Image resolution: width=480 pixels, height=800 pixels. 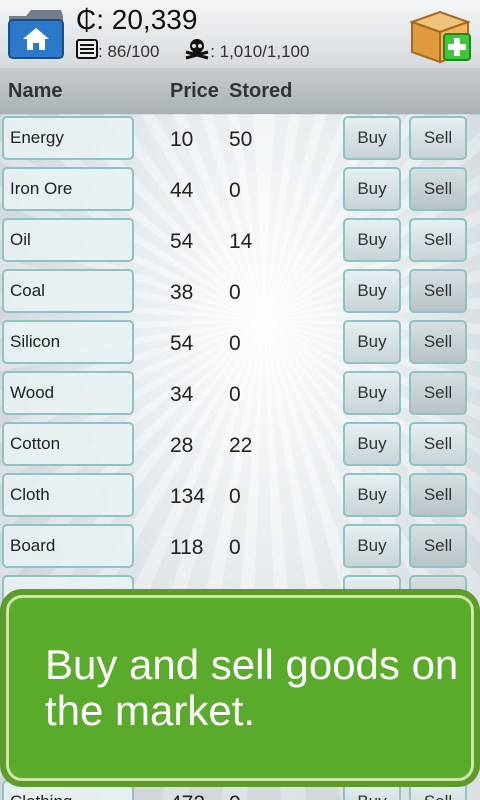 I want to click on add-storage-button, so click(x=440, y=37).